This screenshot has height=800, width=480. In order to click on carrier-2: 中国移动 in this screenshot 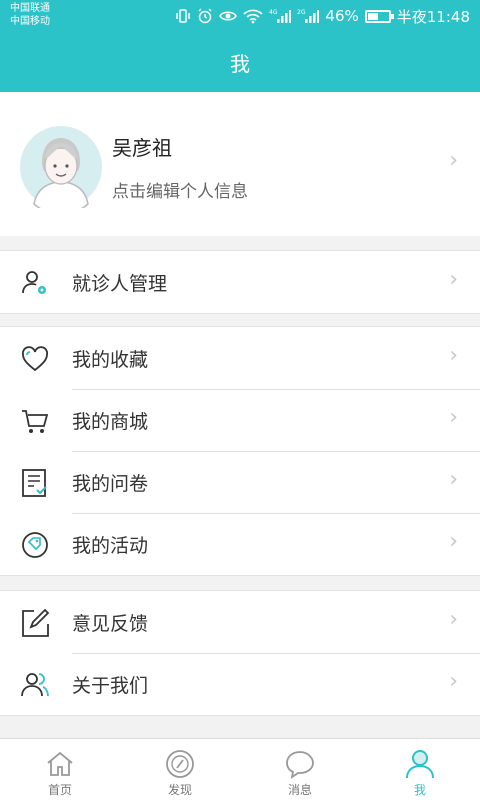, I will do `click(30, 21)`.